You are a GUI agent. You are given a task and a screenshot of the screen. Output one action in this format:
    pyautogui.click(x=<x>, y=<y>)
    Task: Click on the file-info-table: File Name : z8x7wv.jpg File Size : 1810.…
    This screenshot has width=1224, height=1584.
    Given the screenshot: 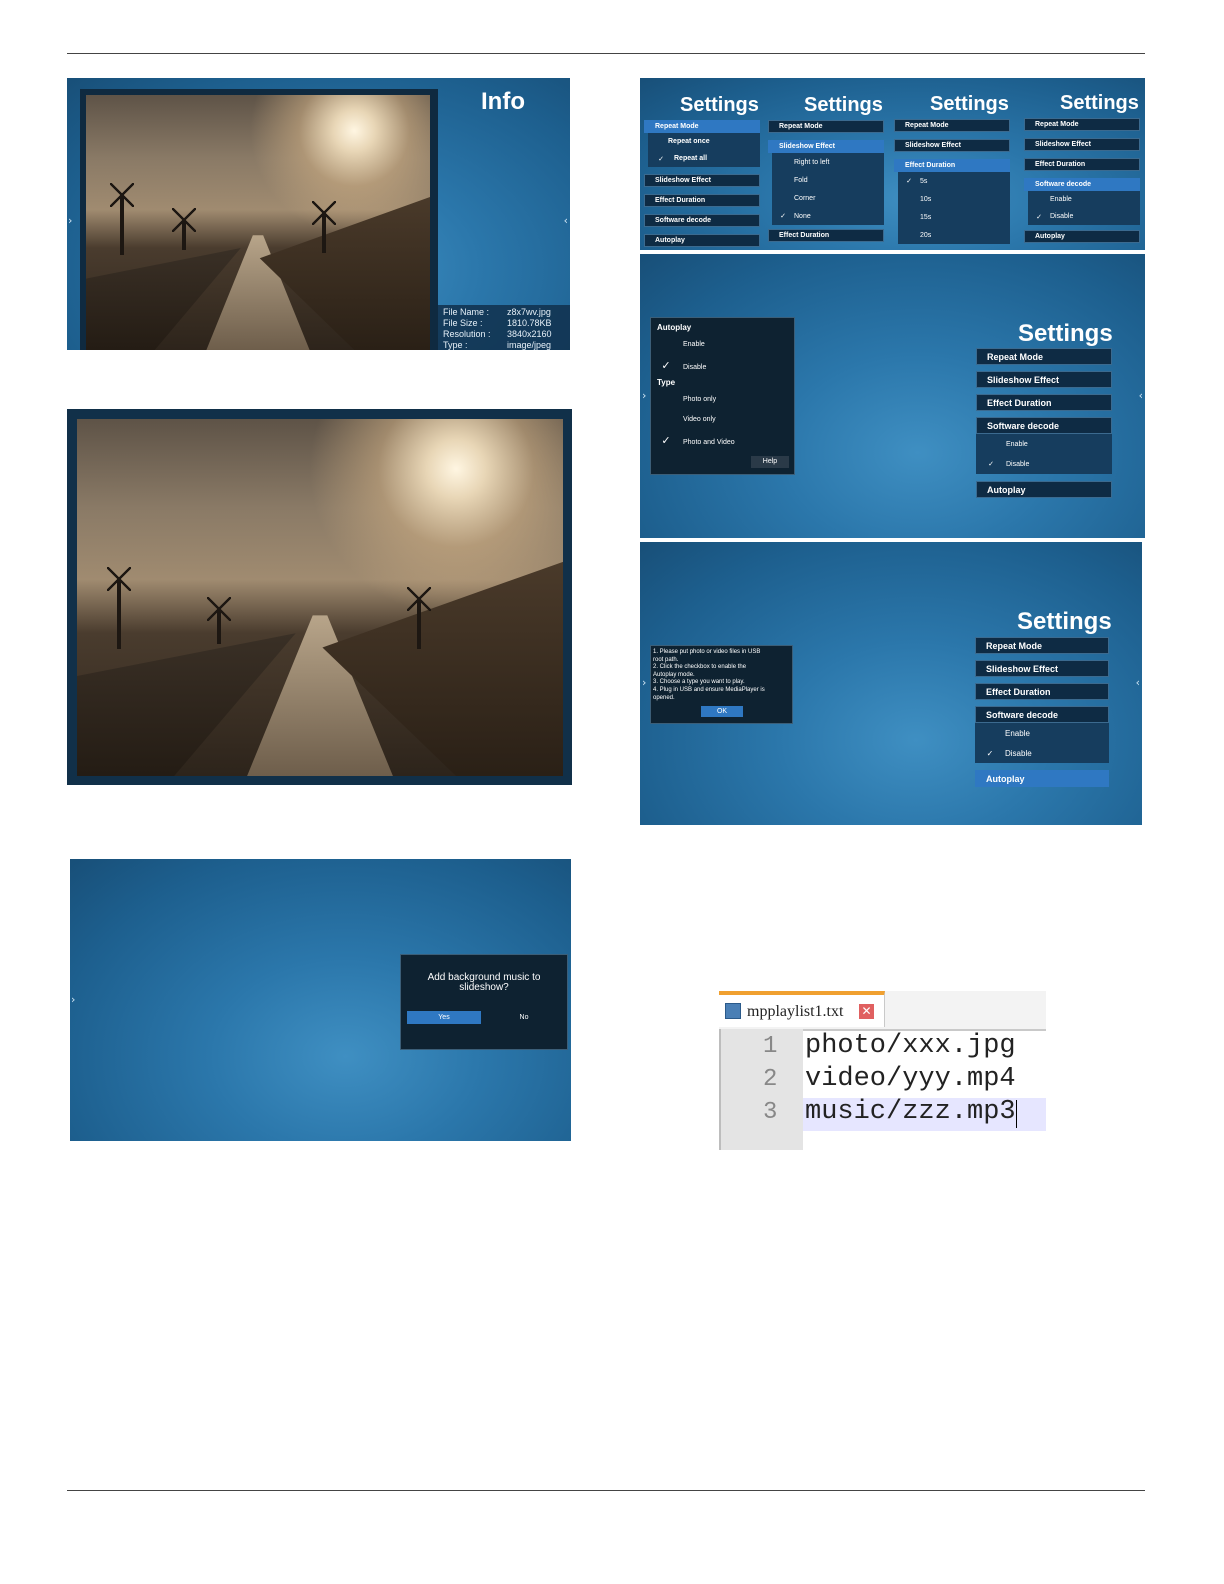 What is the action you would take?
    pyautogui.click(x=504, y=327)
    